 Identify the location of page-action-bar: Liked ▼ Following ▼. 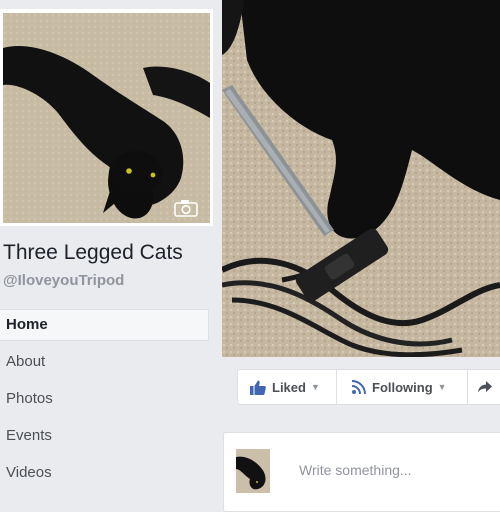
(368, 387).